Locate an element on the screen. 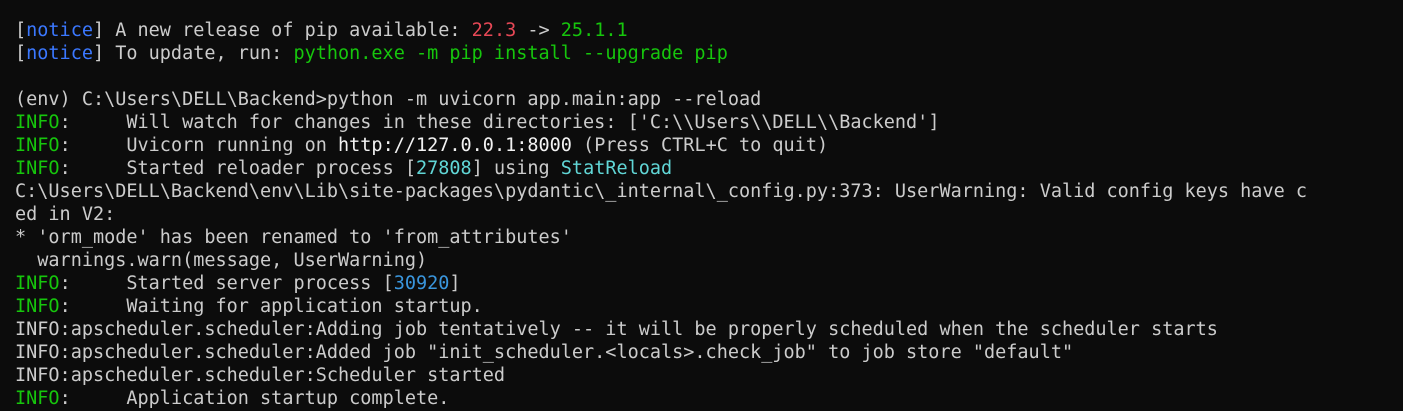 The image size is (1403, 411). terminal-line: warnings.warn(message, UserWarning) is located at coordinates (709, 260).